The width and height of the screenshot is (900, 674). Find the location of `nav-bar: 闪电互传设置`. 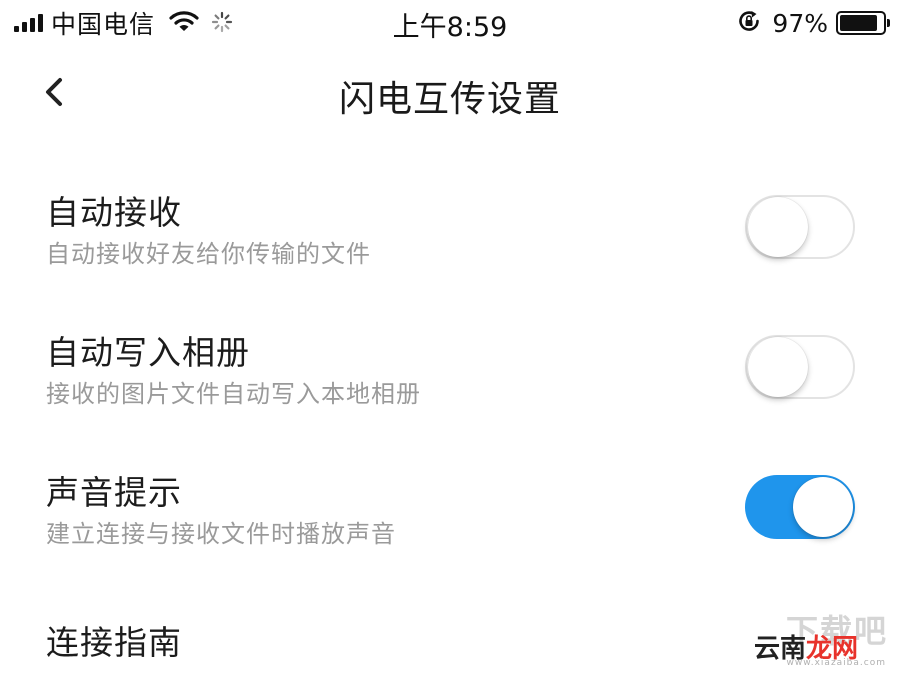

nav-bar: 闪电互传设置 is located at coordinates (450, 94).